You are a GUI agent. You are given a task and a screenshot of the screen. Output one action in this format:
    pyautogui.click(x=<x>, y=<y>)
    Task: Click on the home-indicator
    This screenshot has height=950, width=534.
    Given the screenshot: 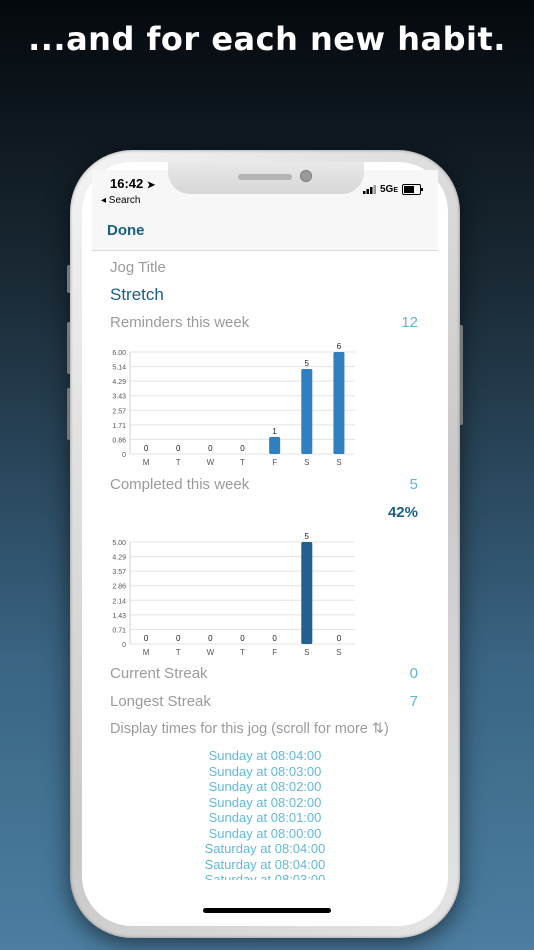 What is the action you would take?
    pyautogui.click(x=267, y=910)
    